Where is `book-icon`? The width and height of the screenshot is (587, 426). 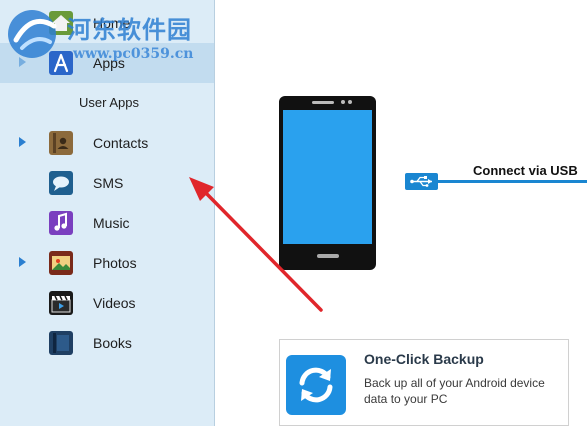
book-icon is located at coordinates (61, 343).